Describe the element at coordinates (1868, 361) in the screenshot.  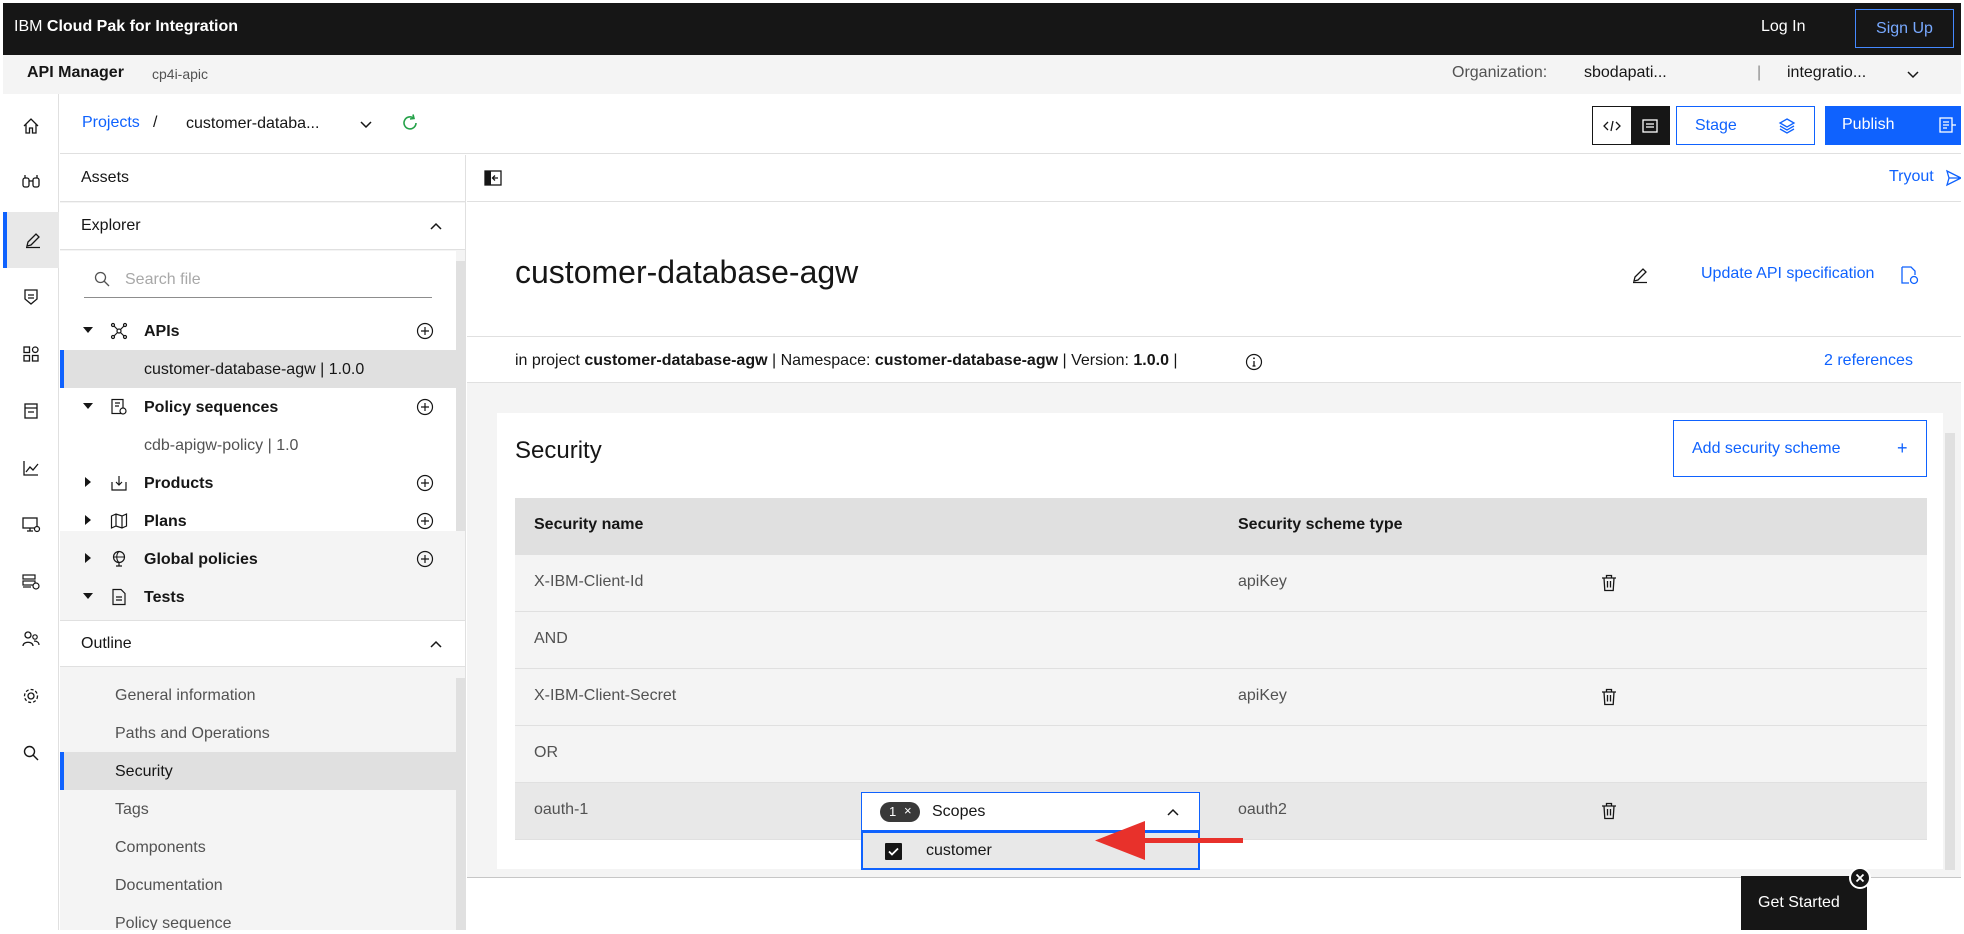
I see `references-link: 2 references` at that location.